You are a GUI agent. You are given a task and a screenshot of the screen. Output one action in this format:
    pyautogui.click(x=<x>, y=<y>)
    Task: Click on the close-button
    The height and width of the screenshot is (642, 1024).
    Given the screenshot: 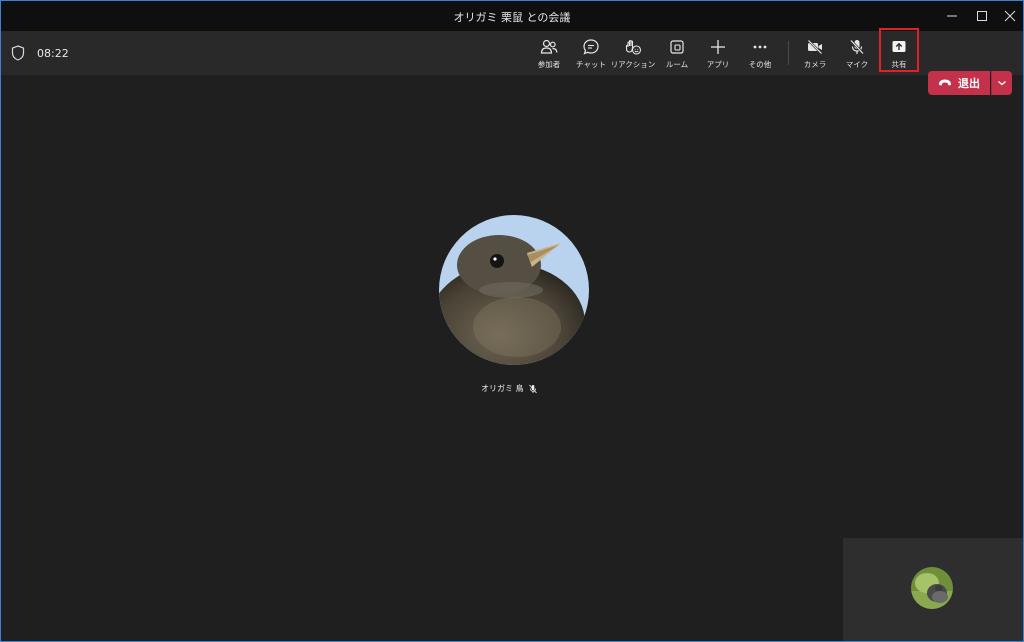 What is the action you would take?
    pyautogui.click(x=1008, y=16)
    